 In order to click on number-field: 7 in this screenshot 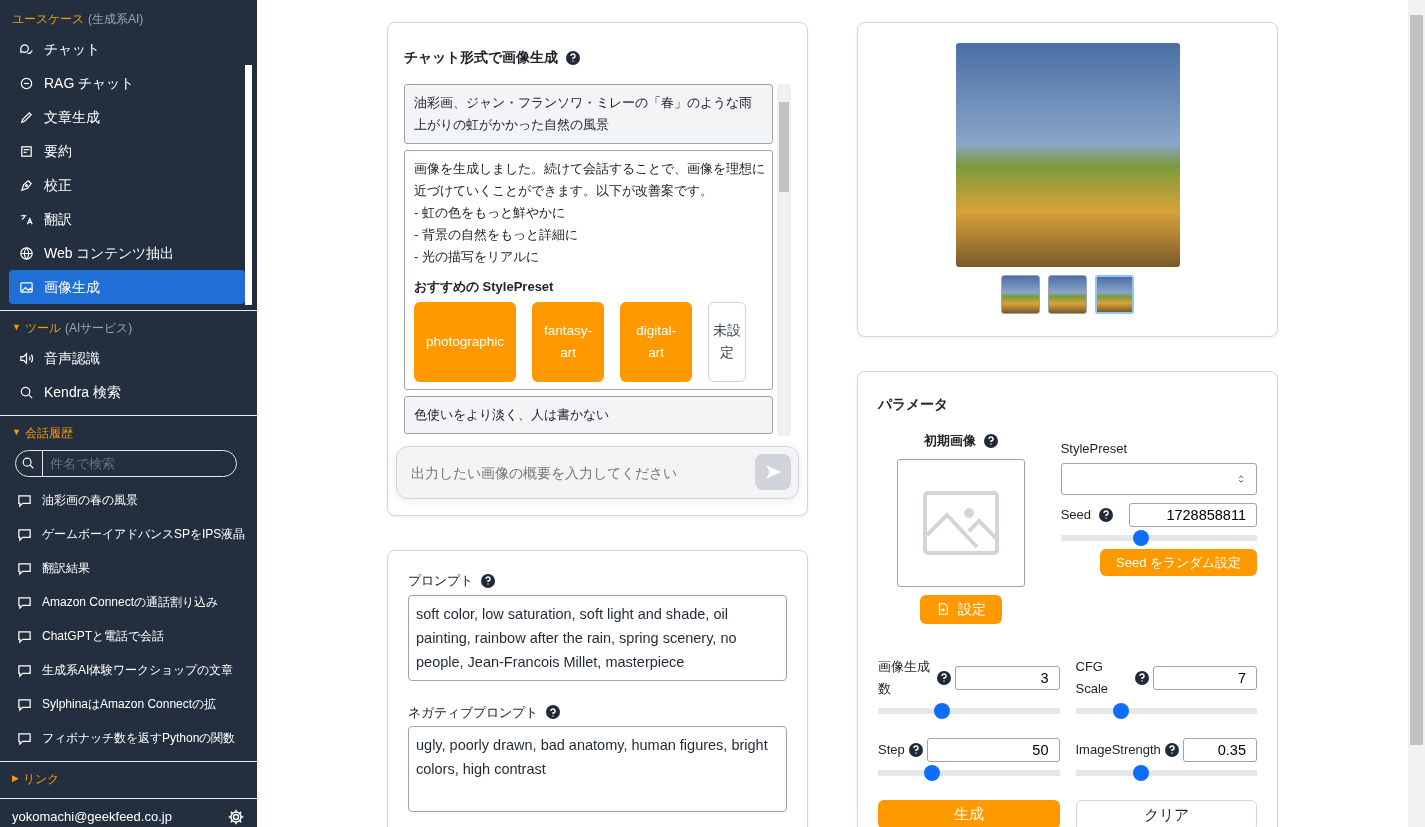, I will do `click(1204, 677)`.